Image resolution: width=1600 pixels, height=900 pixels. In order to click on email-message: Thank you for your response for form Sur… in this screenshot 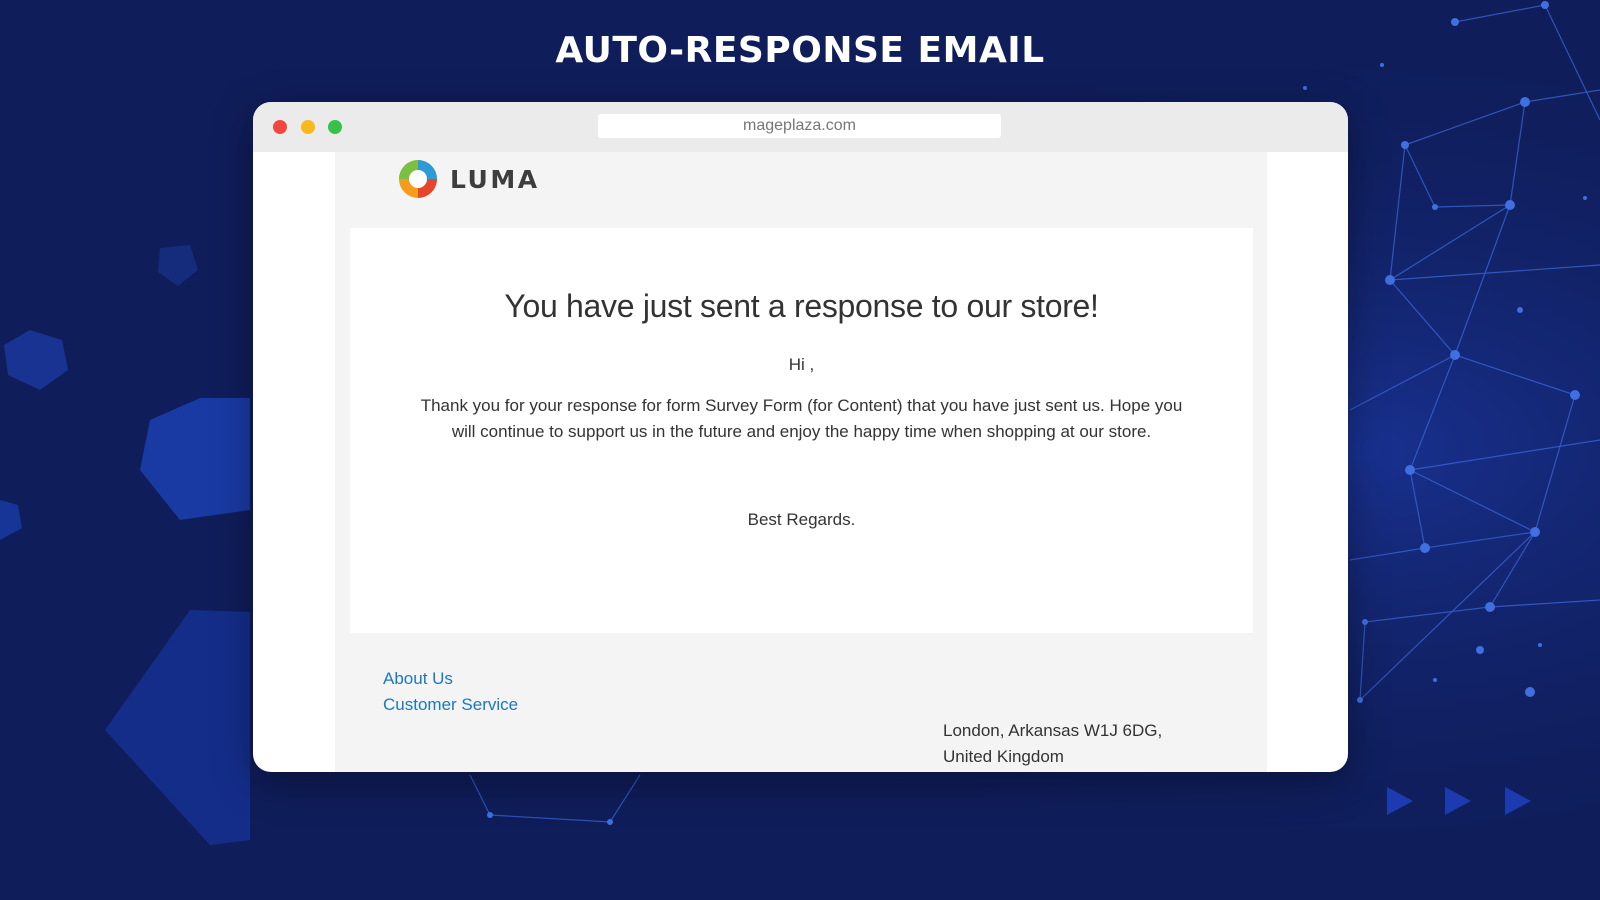, I will do `click(801, 418)`.